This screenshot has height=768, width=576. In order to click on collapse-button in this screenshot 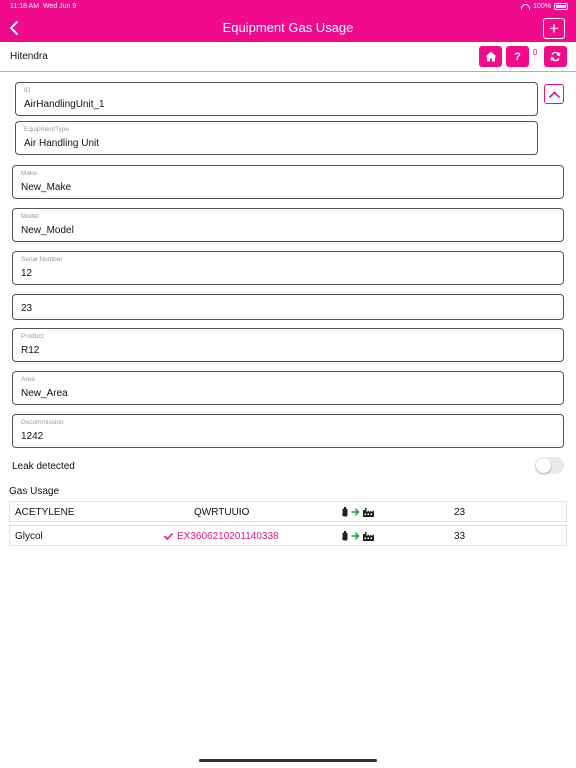, I will do `click(554, 94)`.